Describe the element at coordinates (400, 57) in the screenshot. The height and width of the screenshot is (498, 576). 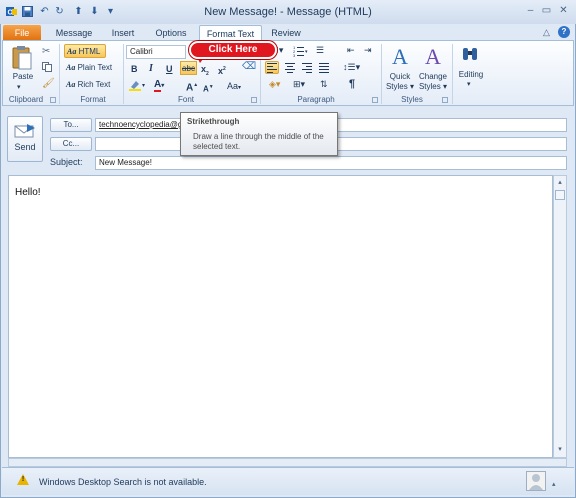
I see `quick-styles-icon: A` at that location.